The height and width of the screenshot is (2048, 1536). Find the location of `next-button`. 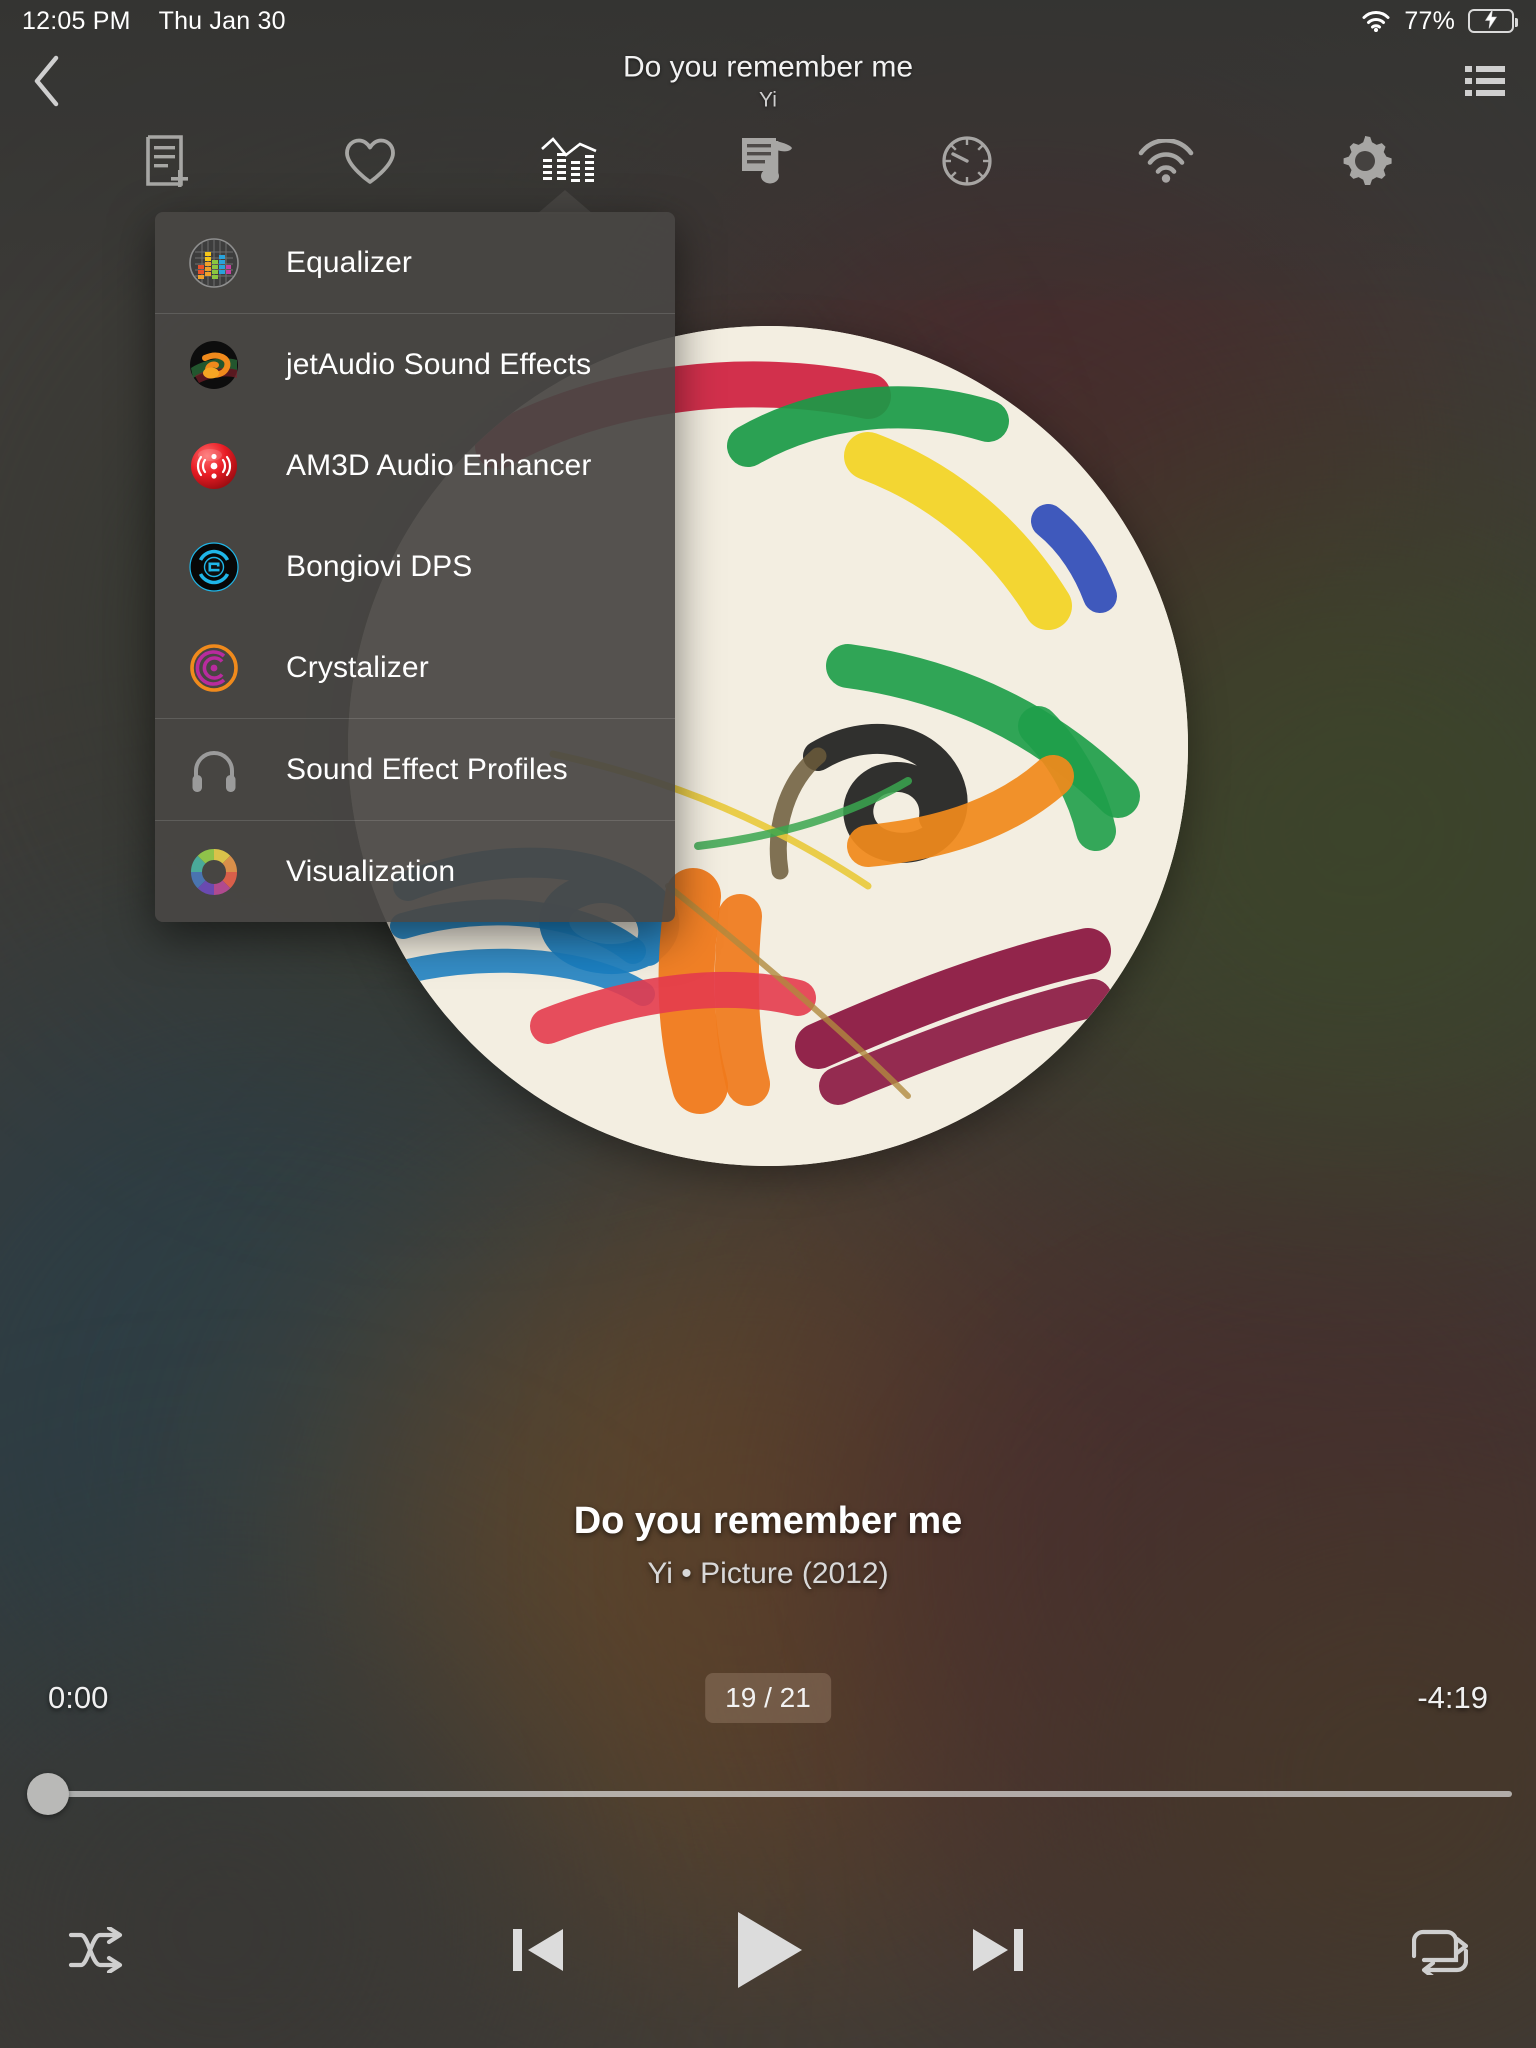

next-button is located at coordinates (998, 1950).